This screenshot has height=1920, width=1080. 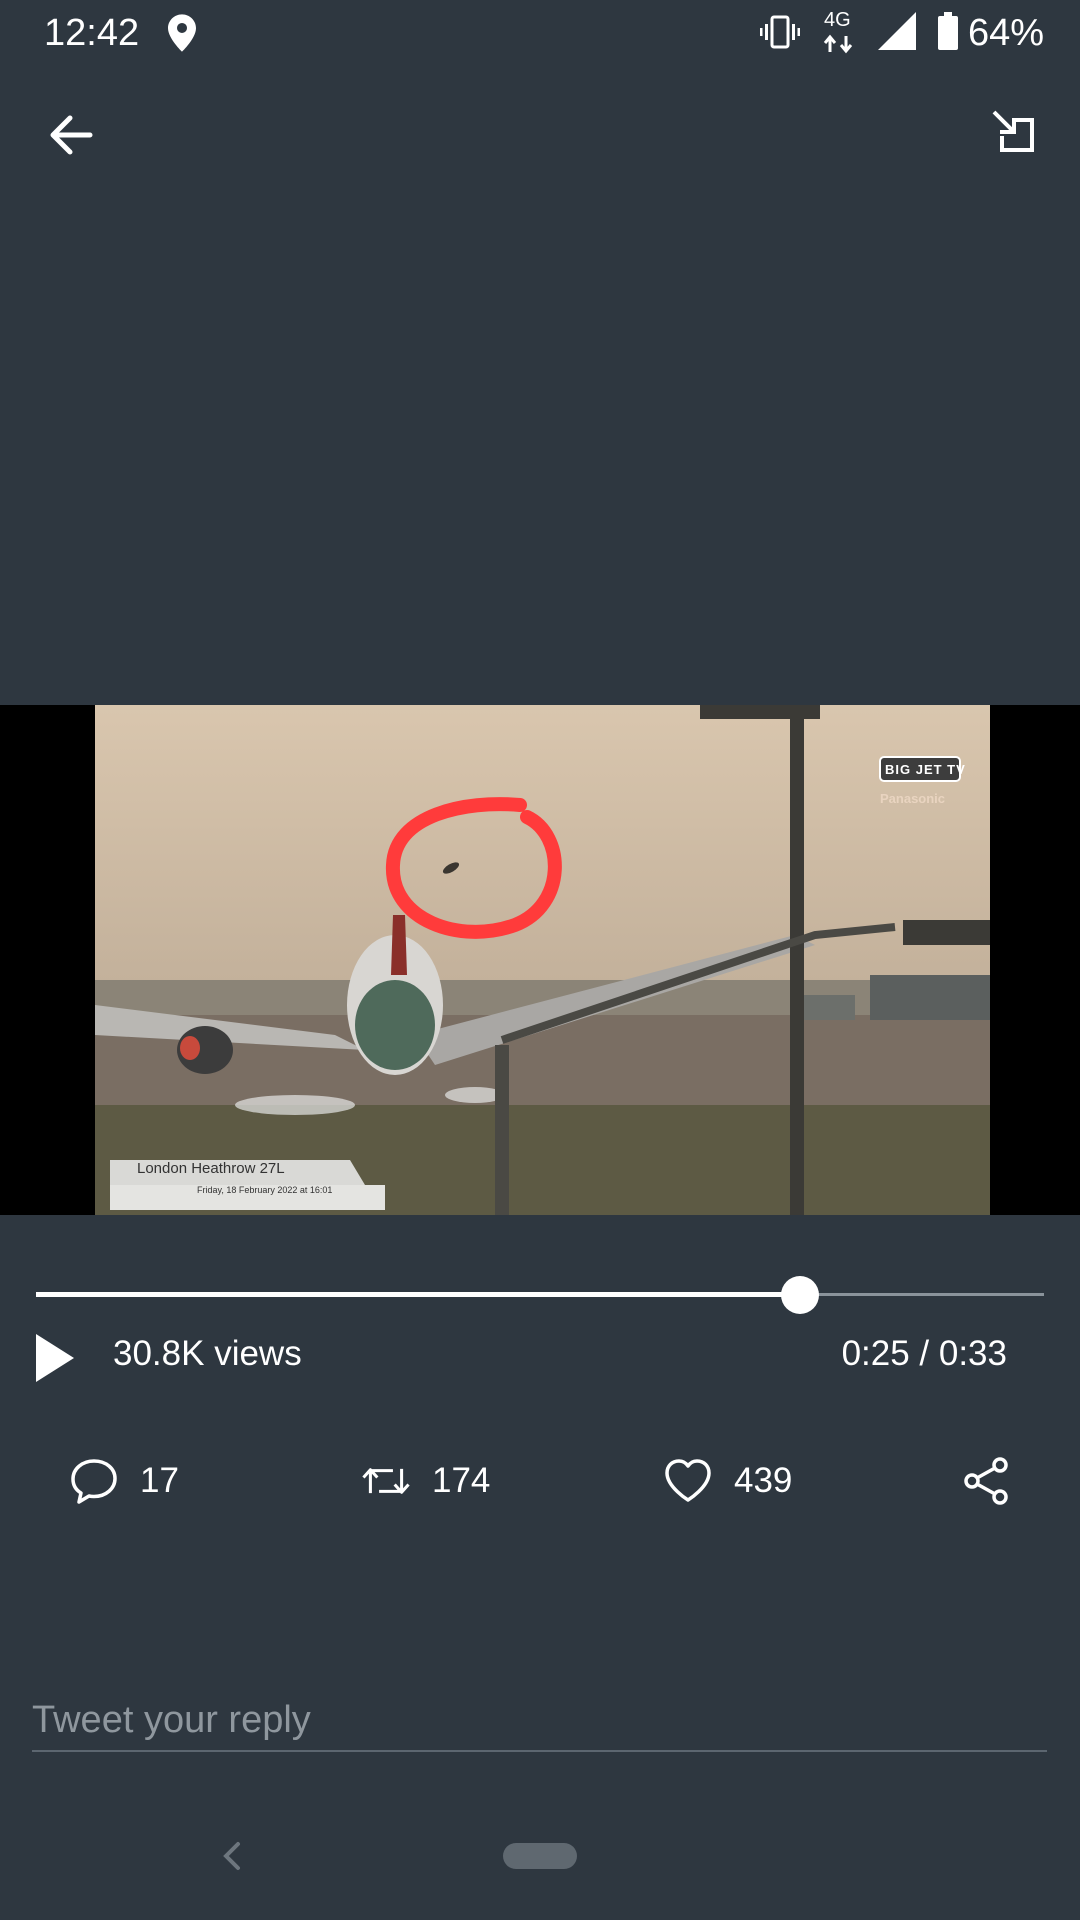 I want to click on status-time: 12:42, so click(x=92, y=33).